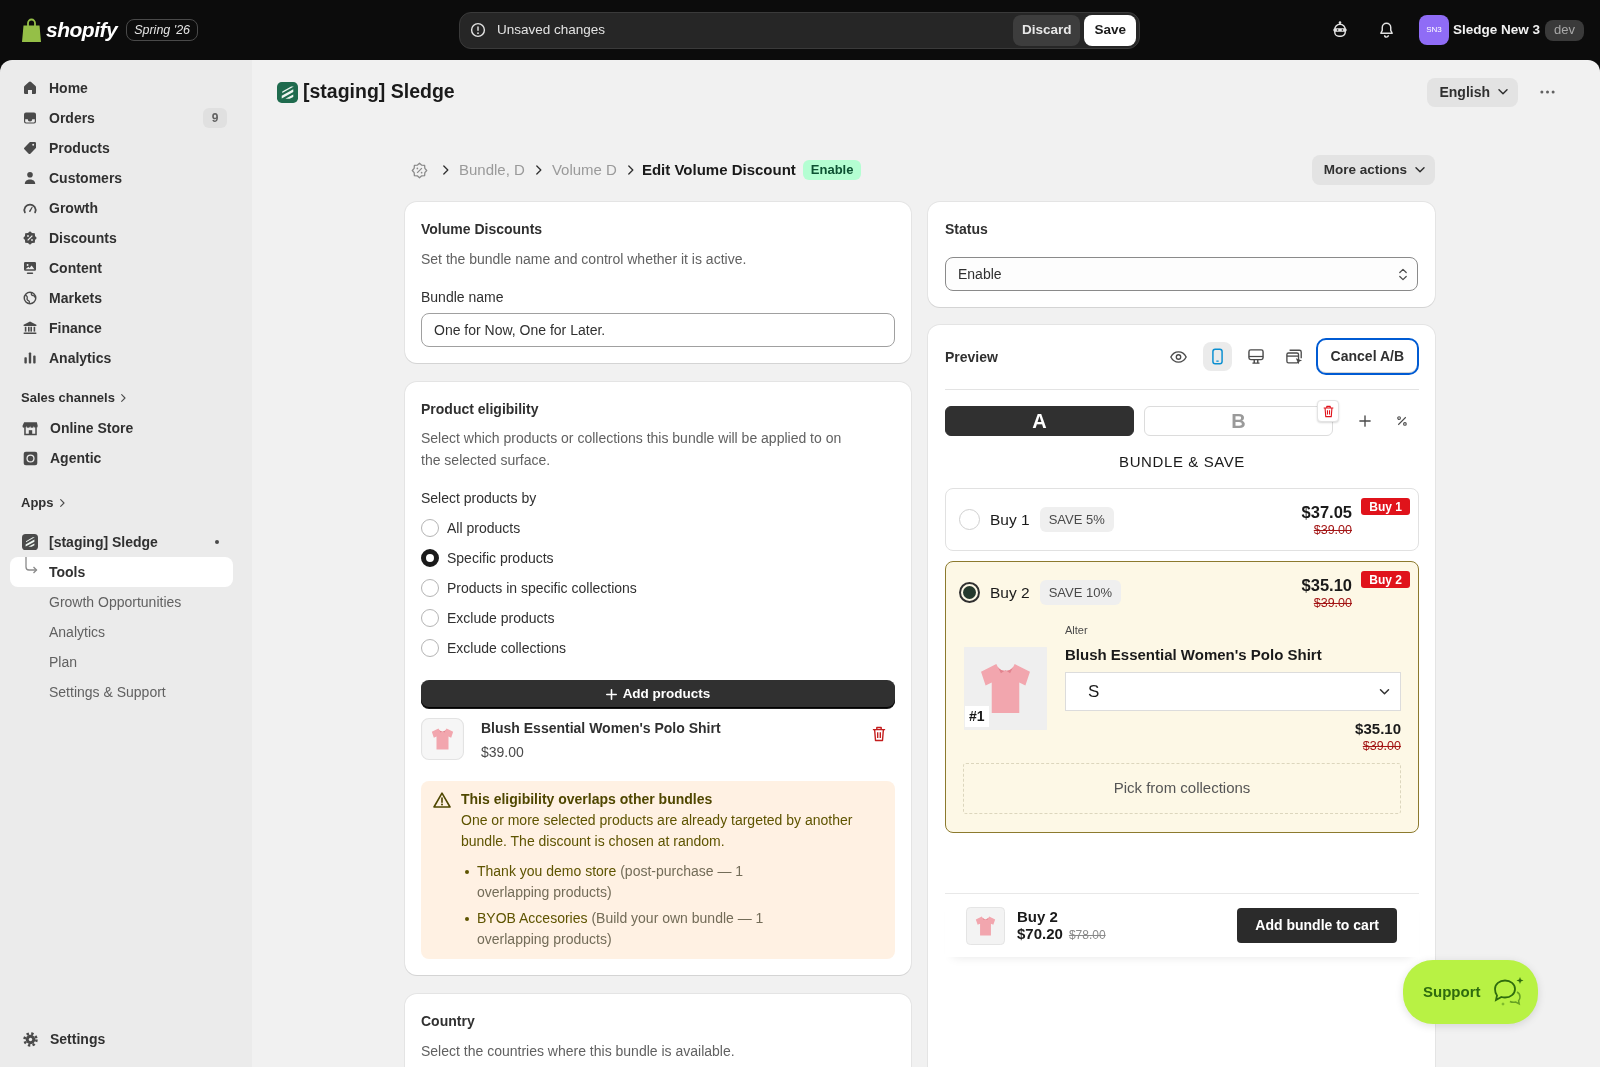 The image size is (1600, 1067). I want to click on cancel-ab-button: Cancel A/B, so click(1367, 356).